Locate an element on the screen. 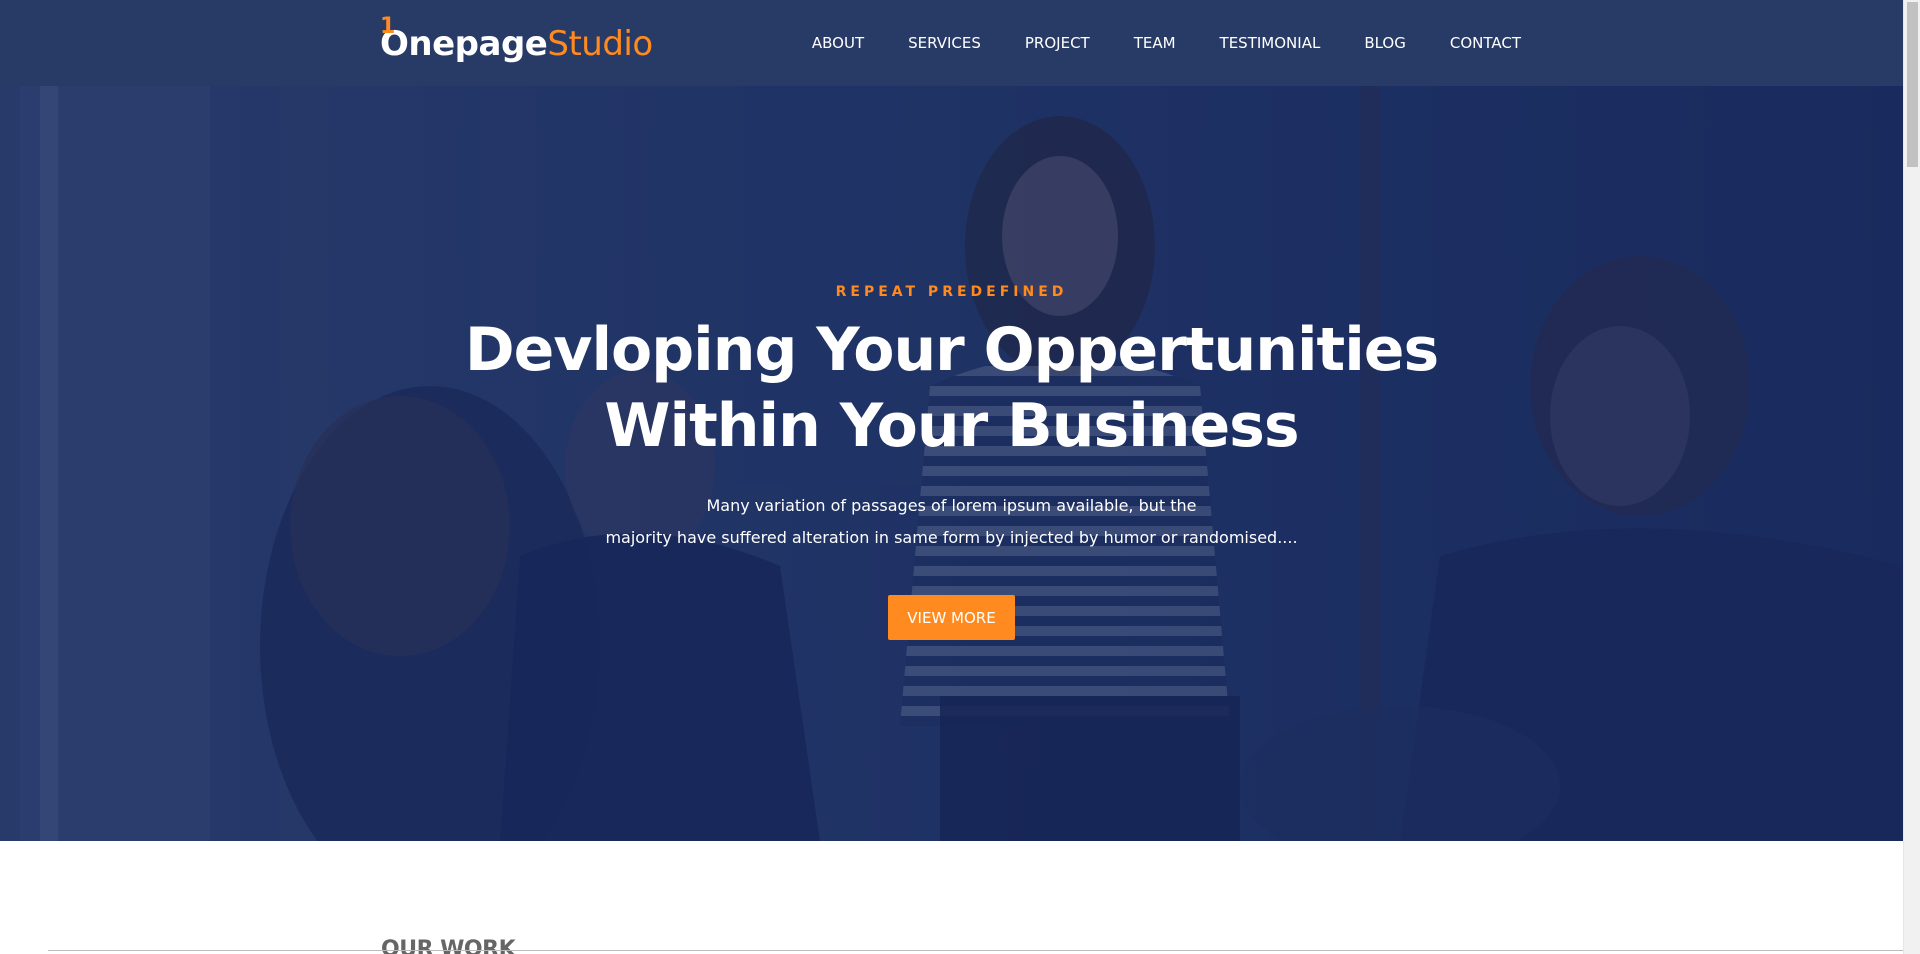  logo-name-part1: nepage is located at coordinates (478, 44).